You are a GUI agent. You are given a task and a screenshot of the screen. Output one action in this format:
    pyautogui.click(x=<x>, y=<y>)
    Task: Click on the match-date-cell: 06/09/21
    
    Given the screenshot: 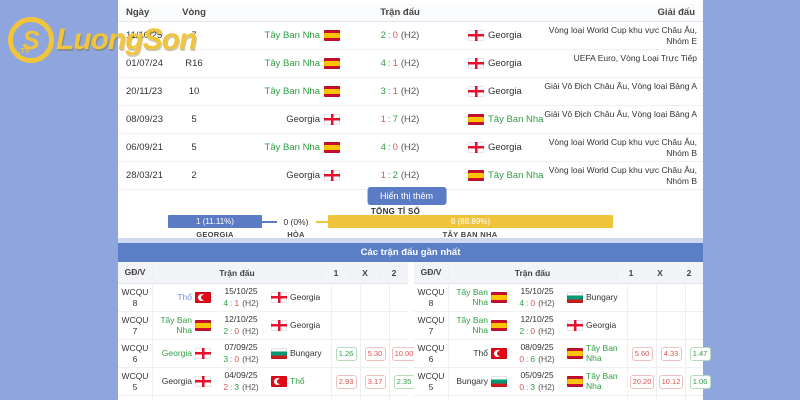 What is the action you would take?
    pyautogui.click(x=144, y=147)
    